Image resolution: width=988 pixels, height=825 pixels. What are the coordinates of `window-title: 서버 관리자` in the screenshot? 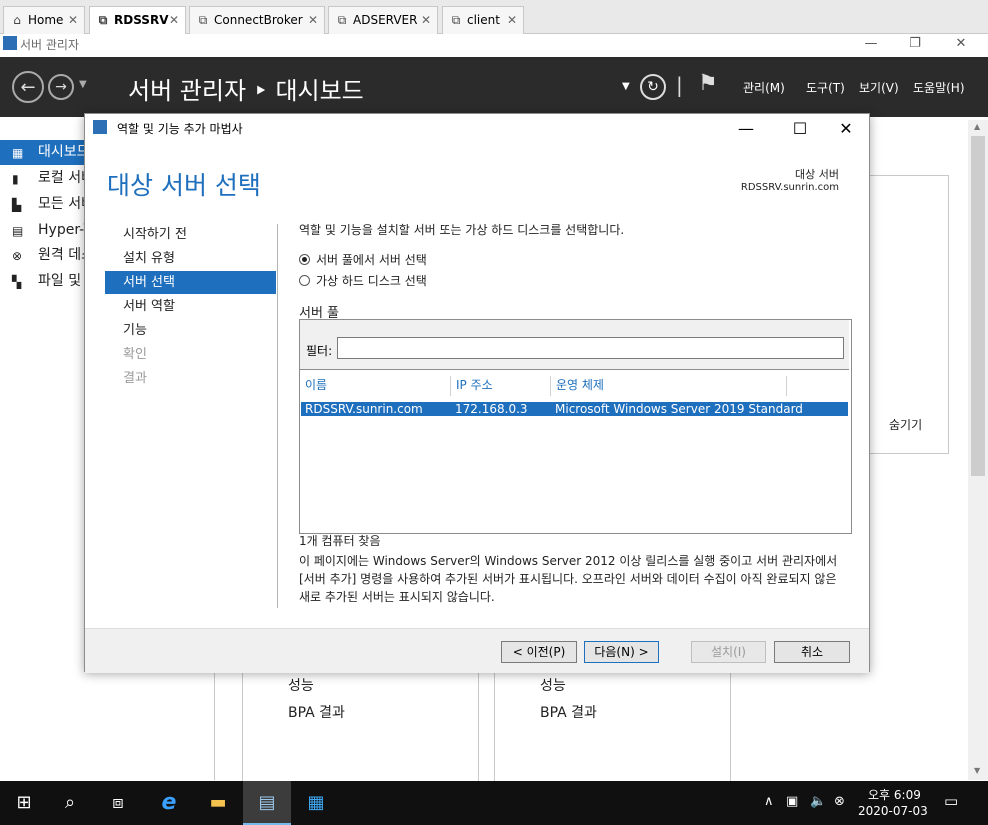 It's located at (50, 45).